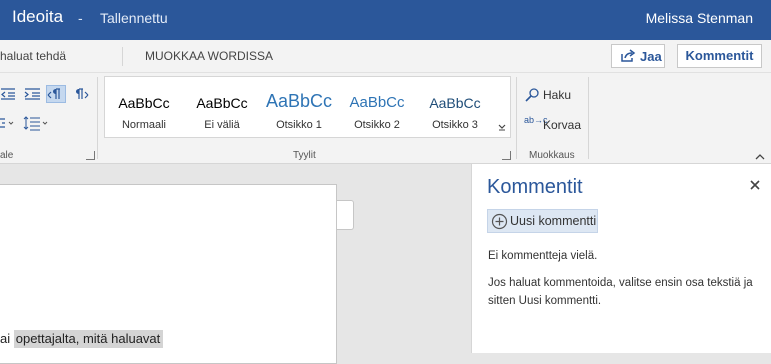 The height and width of the screenshot is (364, 771). I want to click on rtl-paragraph-icon, so click(82, 93).